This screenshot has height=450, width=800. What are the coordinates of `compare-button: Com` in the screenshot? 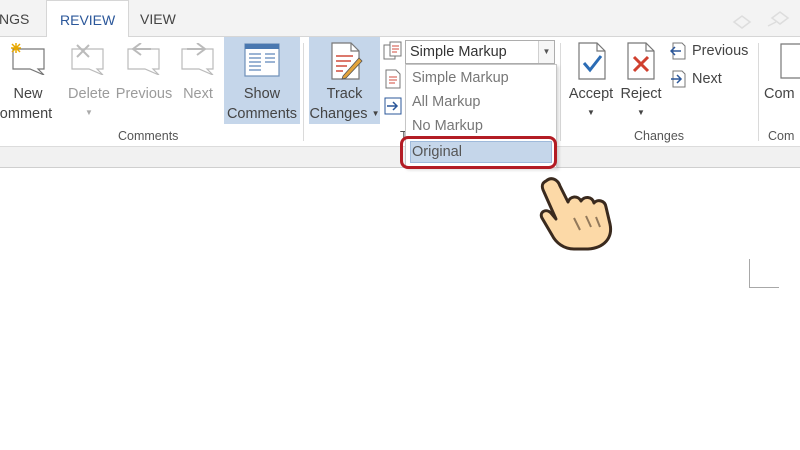 It's located at (782, 81).